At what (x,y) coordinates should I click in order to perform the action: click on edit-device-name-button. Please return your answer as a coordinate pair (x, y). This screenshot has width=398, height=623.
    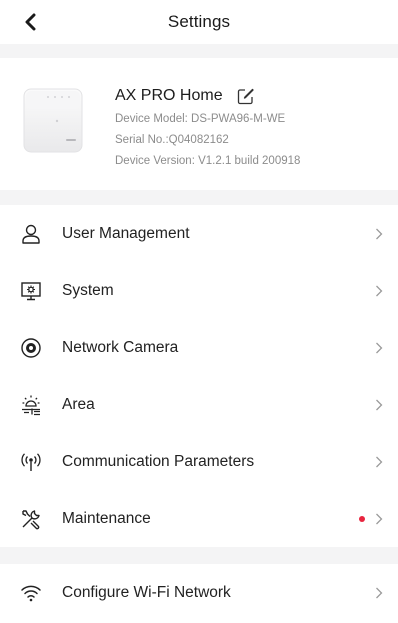
    Looking at the image, I should click on (246, 96).